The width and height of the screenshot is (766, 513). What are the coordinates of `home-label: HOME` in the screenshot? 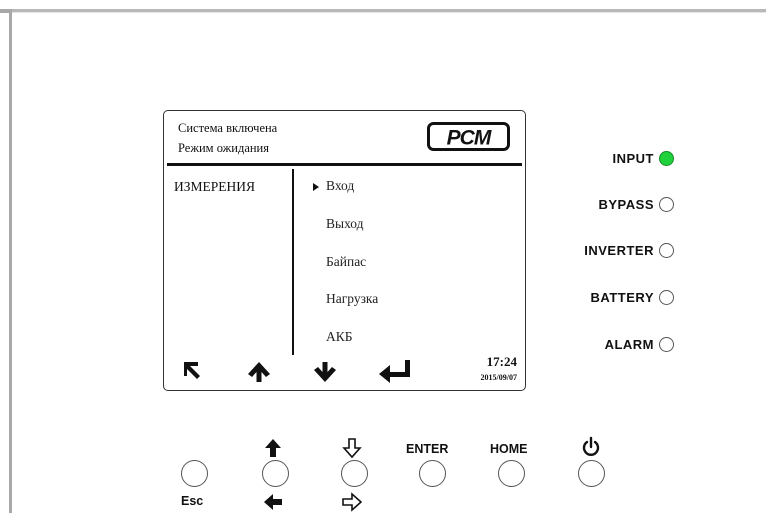 It's located at (509, 449).